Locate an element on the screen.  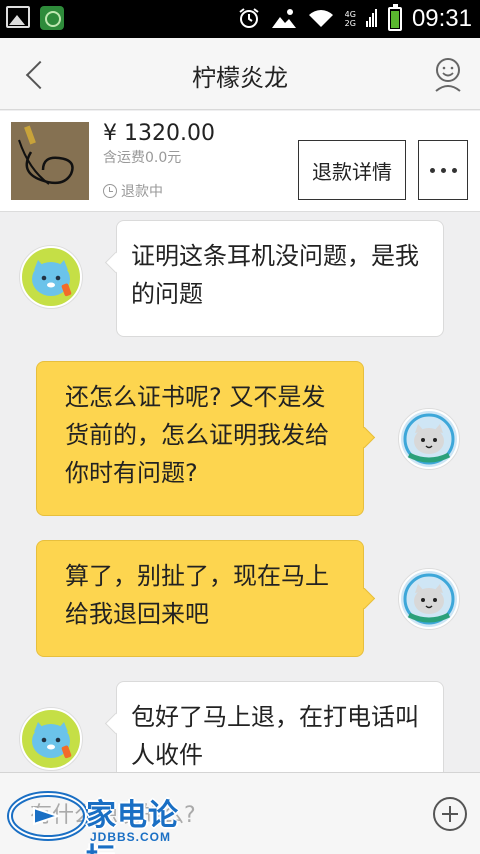
plus-circle-icon is located at coordinates (450, 814).